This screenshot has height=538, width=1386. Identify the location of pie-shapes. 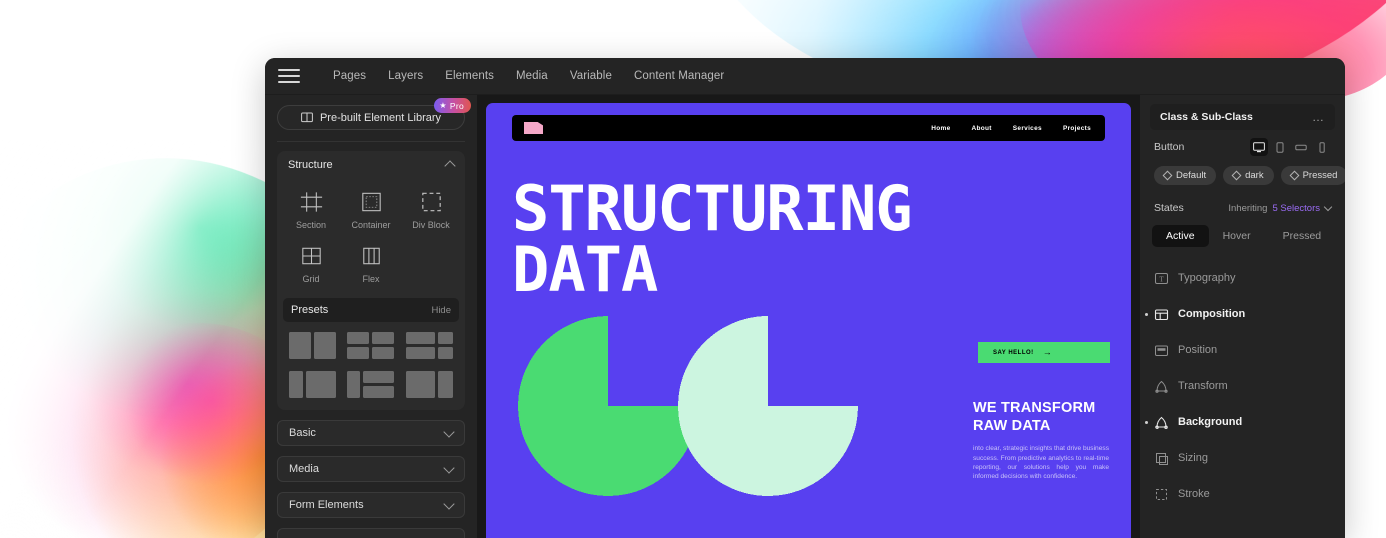
(688, 406).